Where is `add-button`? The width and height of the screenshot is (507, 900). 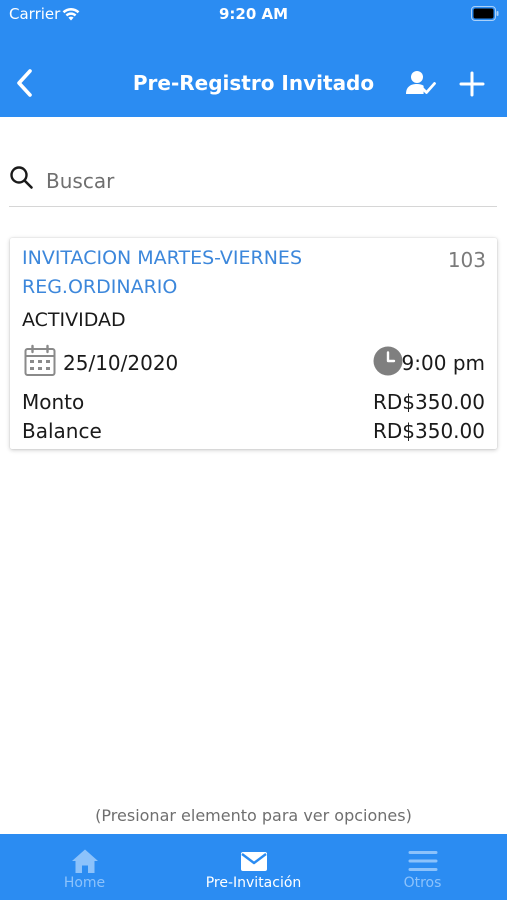 add-button is located at coordinates (472, 84).